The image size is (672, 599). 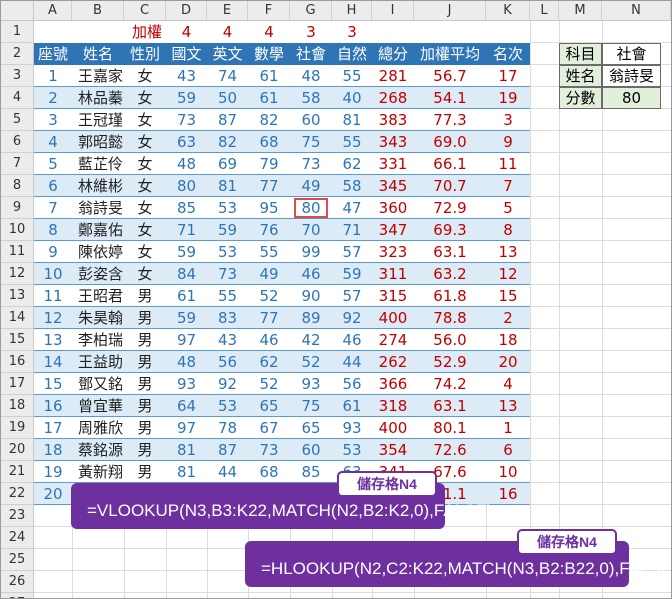 I want to click on column-header-c: C, so click(x=145, y=11).